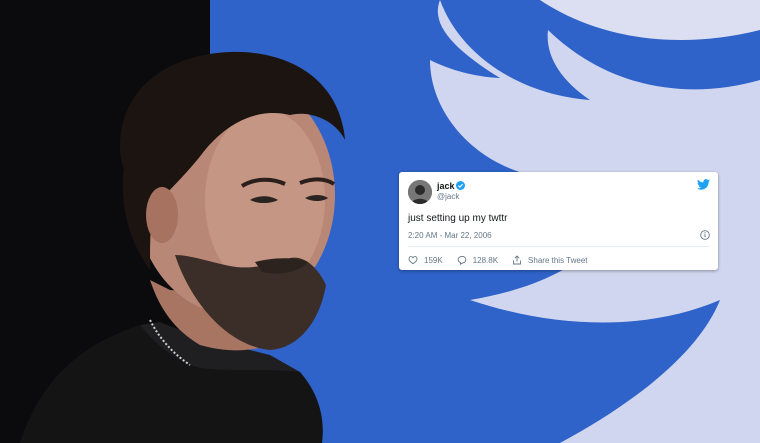  I want to click on like-button: 159K, so click(425, 260).